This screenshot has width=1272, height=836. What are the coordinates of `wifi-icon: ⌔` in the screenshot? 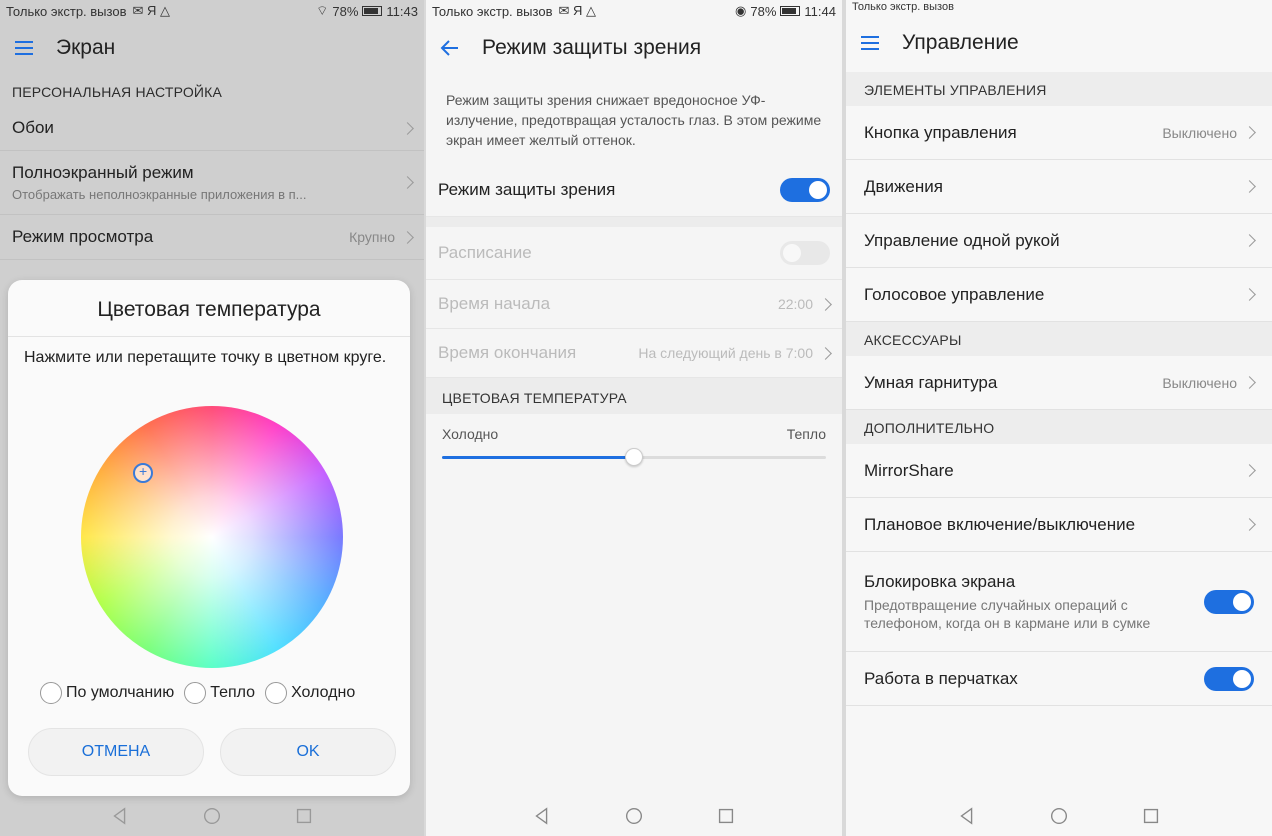 It's located at (322, 10).